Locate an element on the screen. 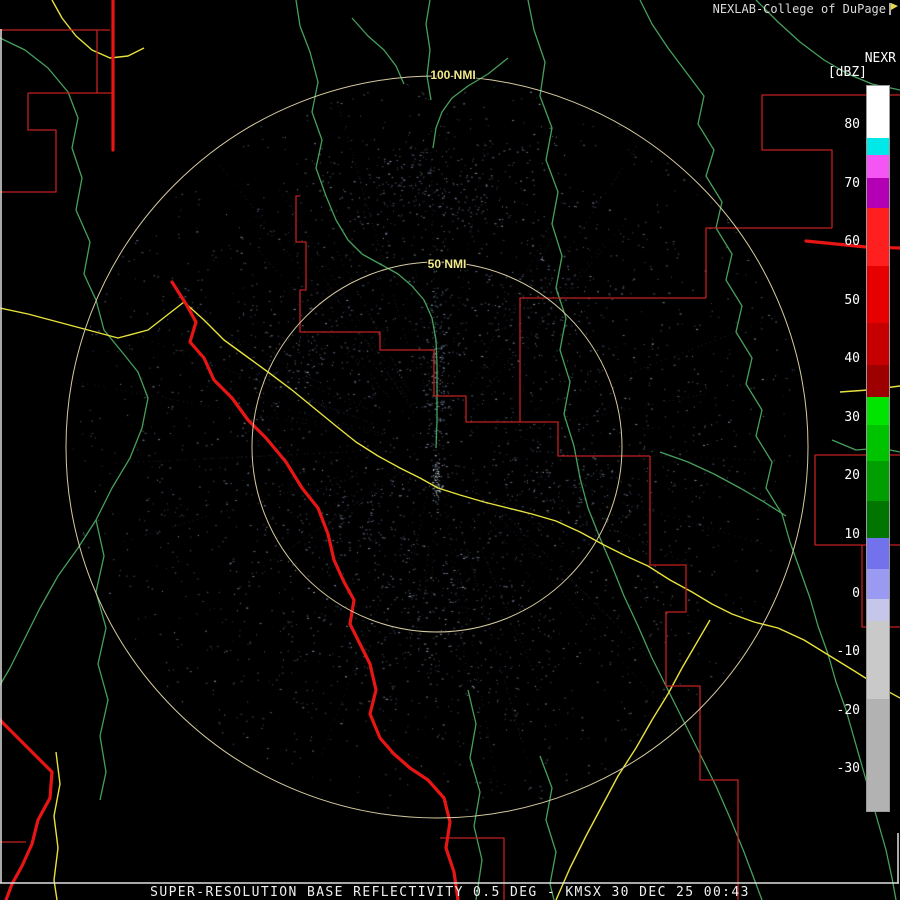  cod-logo-icon is located at coordinates (893, 9).